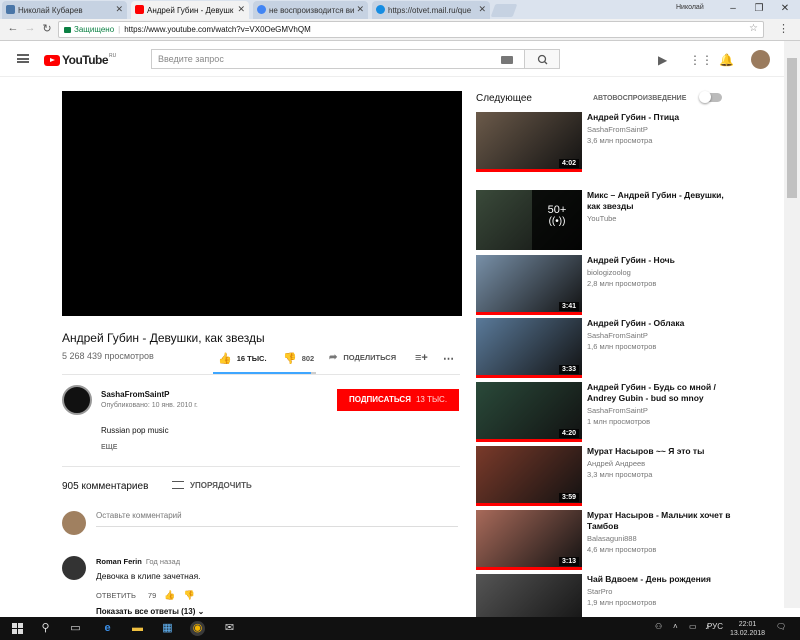 The width and height of the screenshot is (800, 640). Describe the element at coordinates (662, 117) in the screenshot. I see `recommendation-title: Андрей Губин - Птица` at that location.